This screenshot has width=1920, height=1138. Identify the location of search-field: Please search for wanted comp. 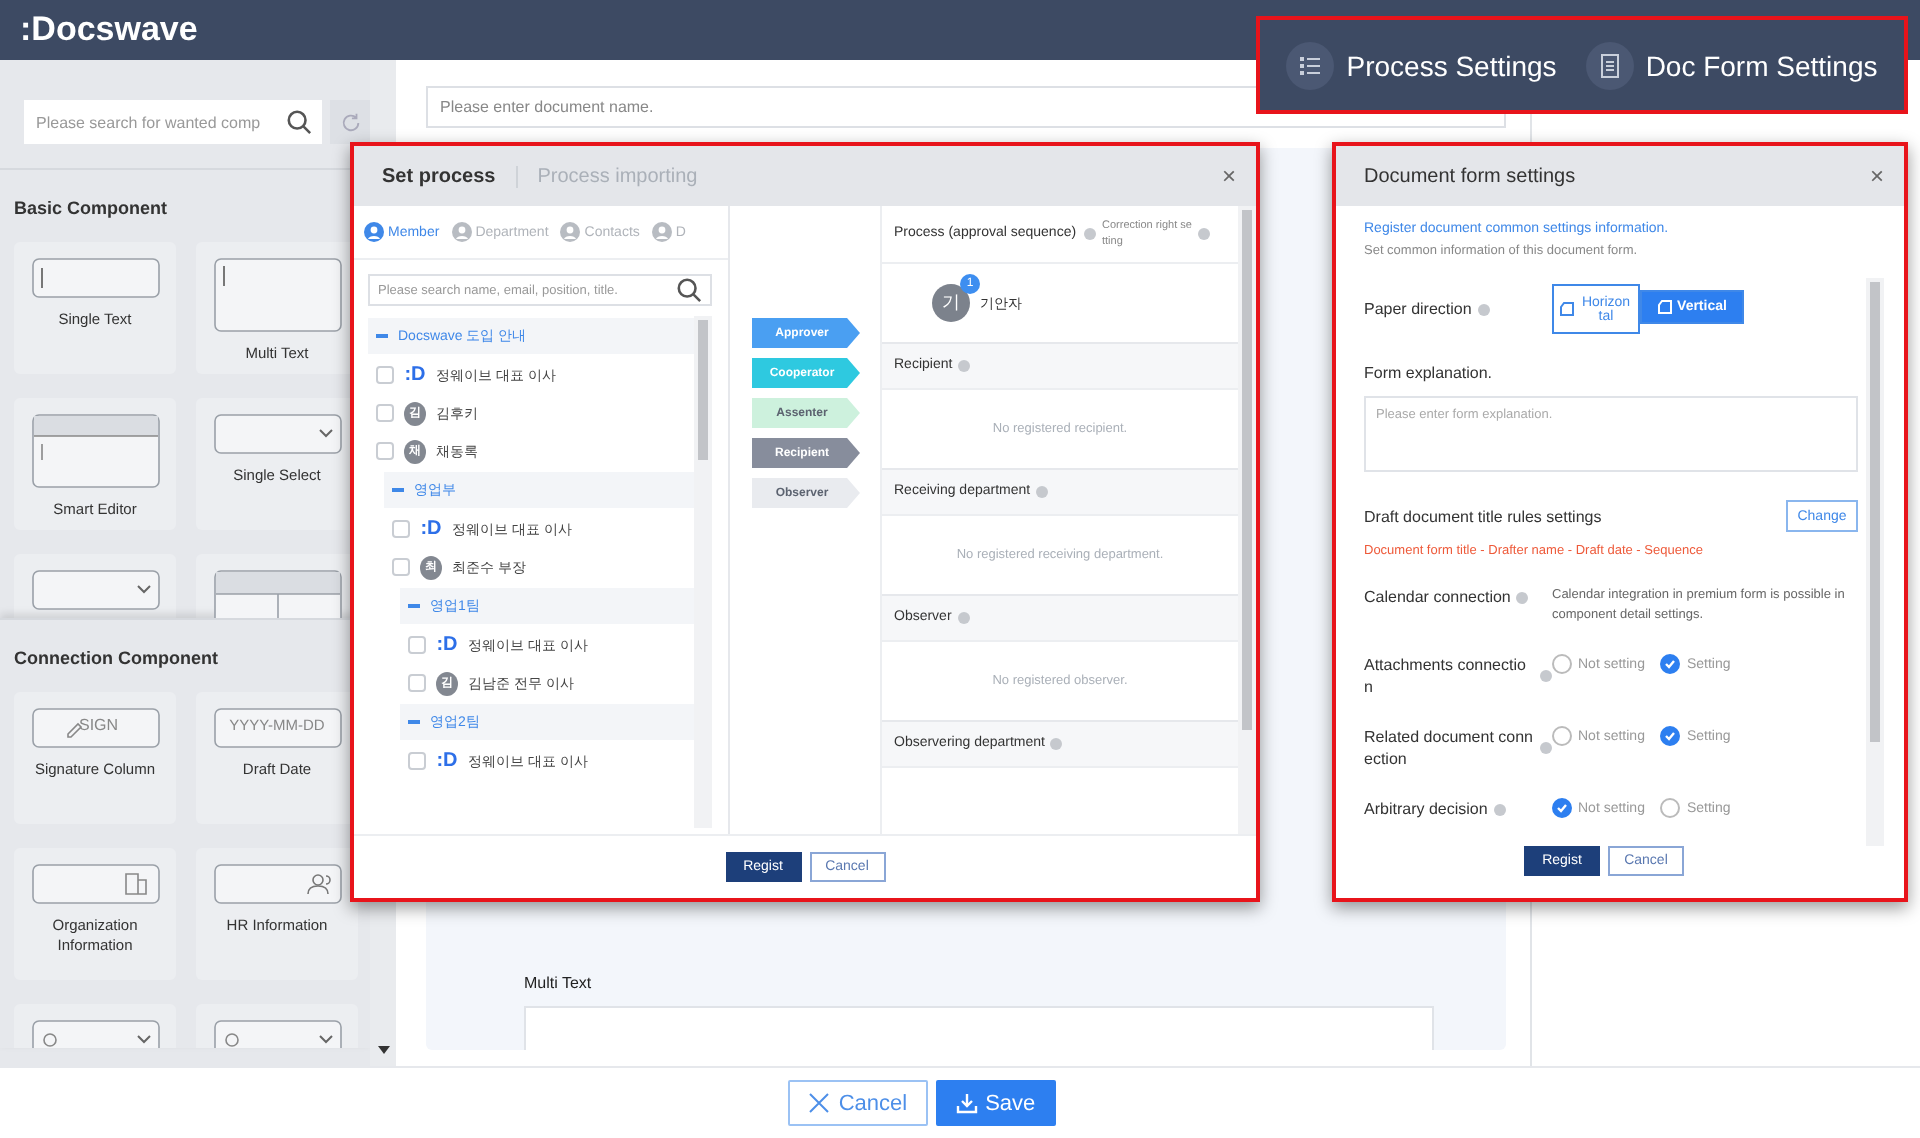
(173, 122).